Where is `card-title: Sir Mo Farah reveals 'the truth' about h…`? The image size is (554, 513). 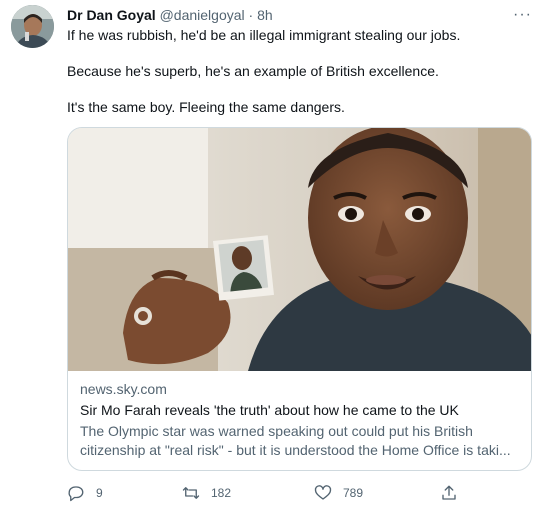
card-title: Sir Mo Farah reveals 'the truth' about h… is located at coordinates (269, 410).